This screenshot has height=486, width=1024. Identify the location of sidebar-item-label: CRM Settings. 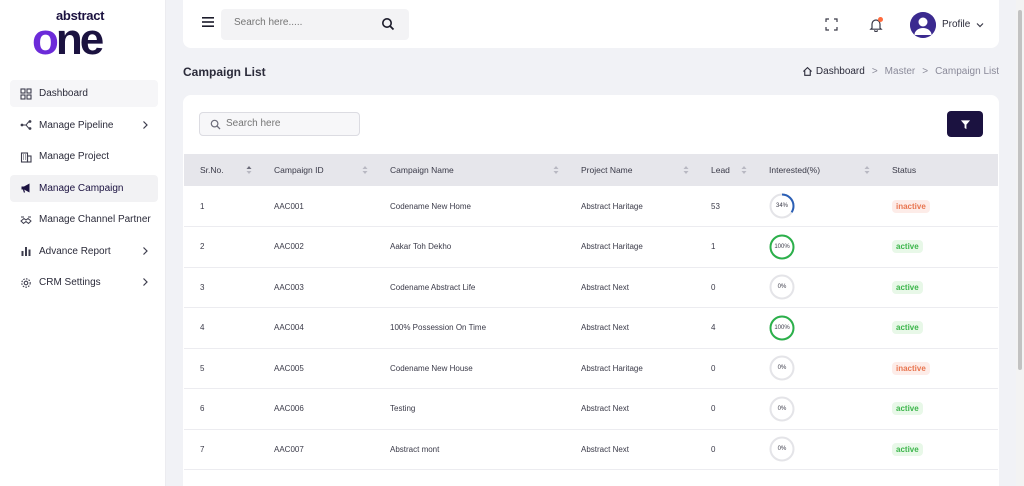
(70, 282).